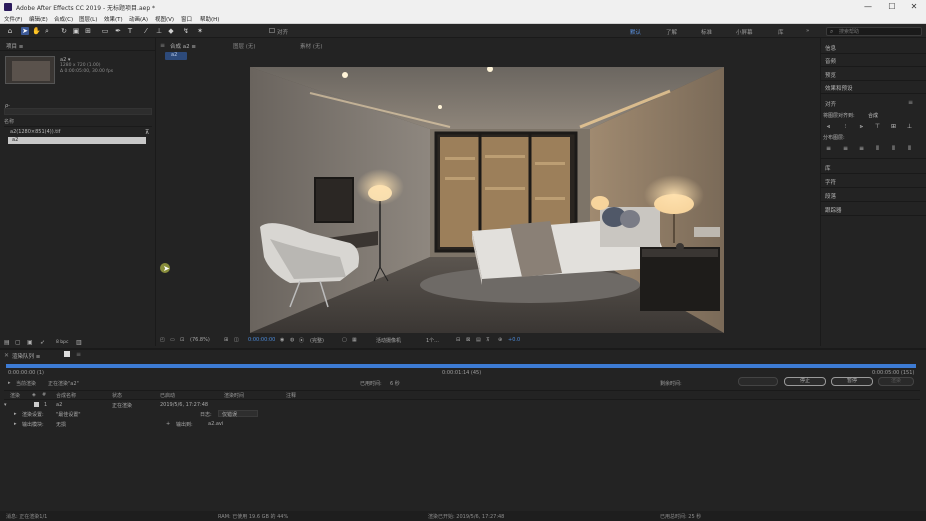  Describe the element at coordinates (186, 31) in the screenshot. I see `roto-brush-tool-icon: ↯` at that location.